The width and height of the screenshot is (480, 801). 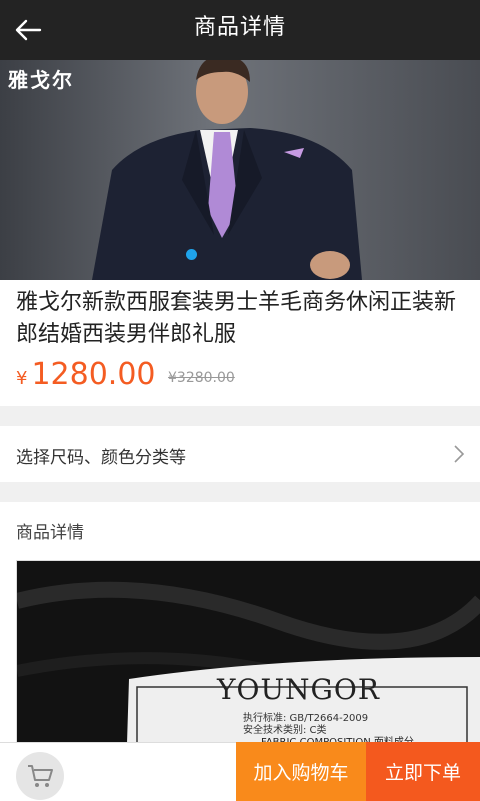 I want to click on currency-symbol: ¥, so click(x=22, y=378).